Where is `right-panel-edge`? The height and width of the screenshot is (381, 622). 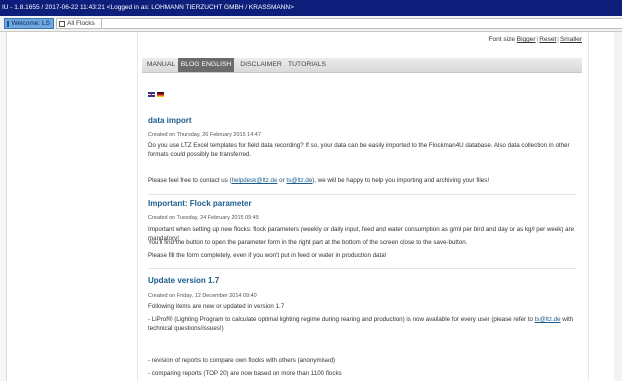 right-panel-edge is located at coordinates (618, 206).